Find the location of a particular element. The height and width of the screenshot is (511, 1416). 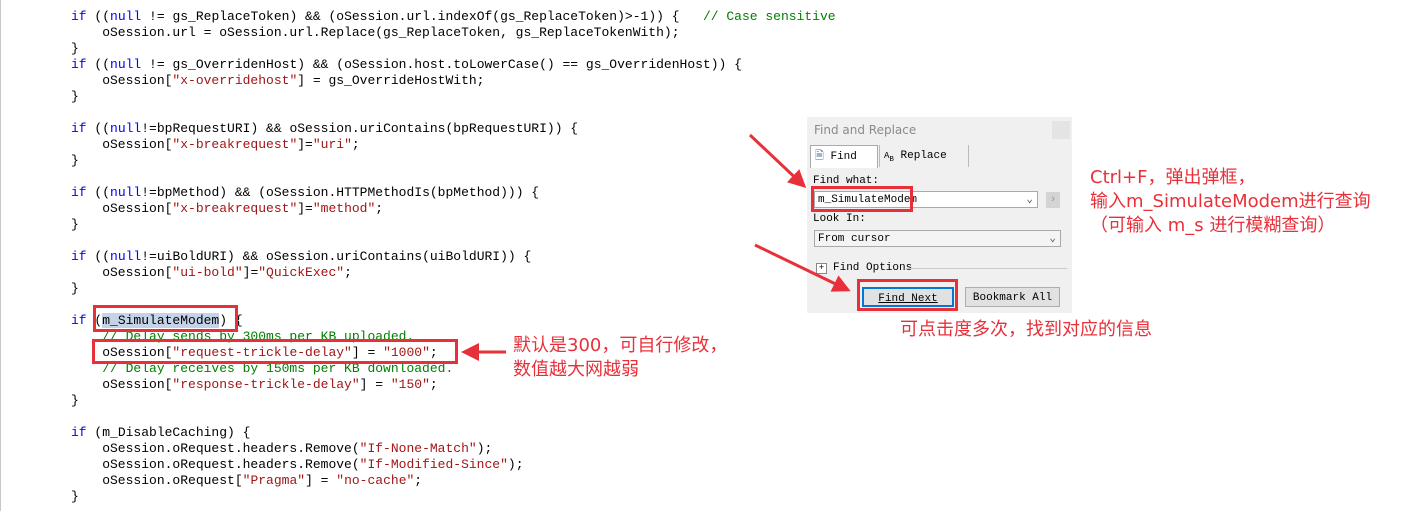

note-click-multiple: 可点击度多次，找到对应的信息 is located at coordinates (1026, 329).